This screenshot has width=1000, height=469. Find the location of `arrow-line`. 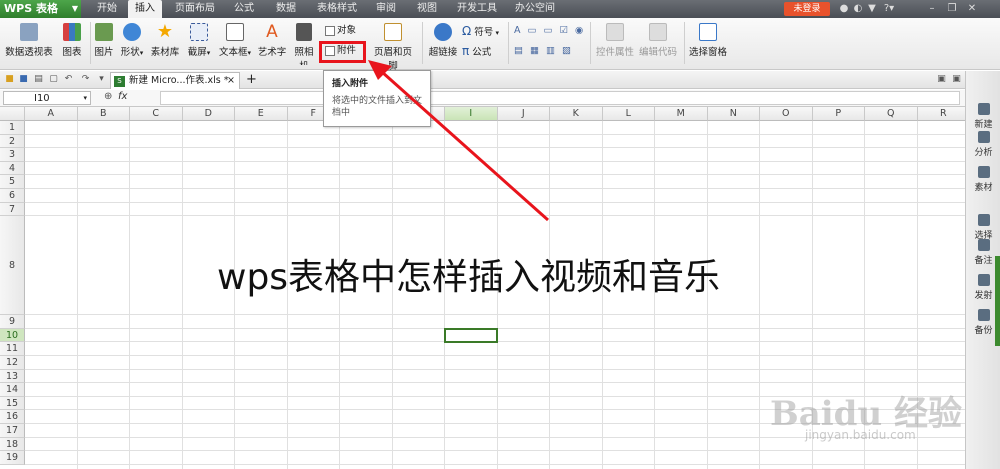

arrow-line is located at coordinates (465, 146).